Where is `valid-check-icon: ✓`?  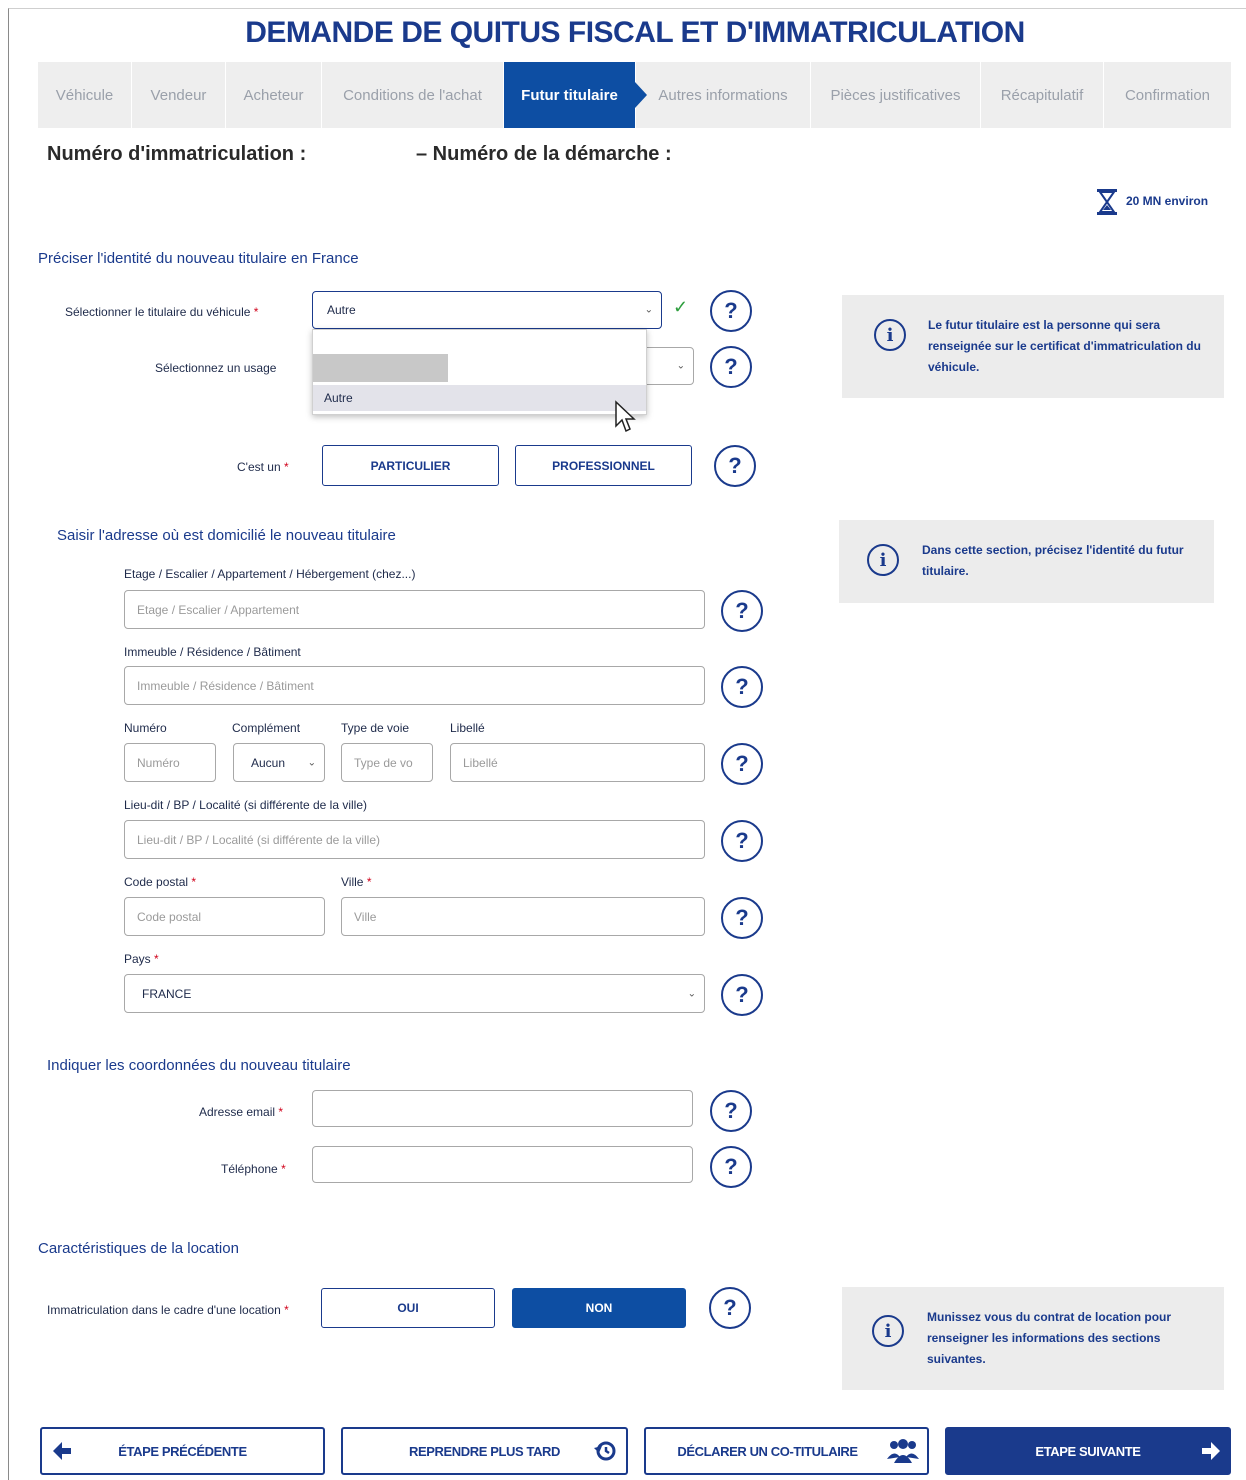 valid-check-icon: ✓ is located at coordinates (681, 307).